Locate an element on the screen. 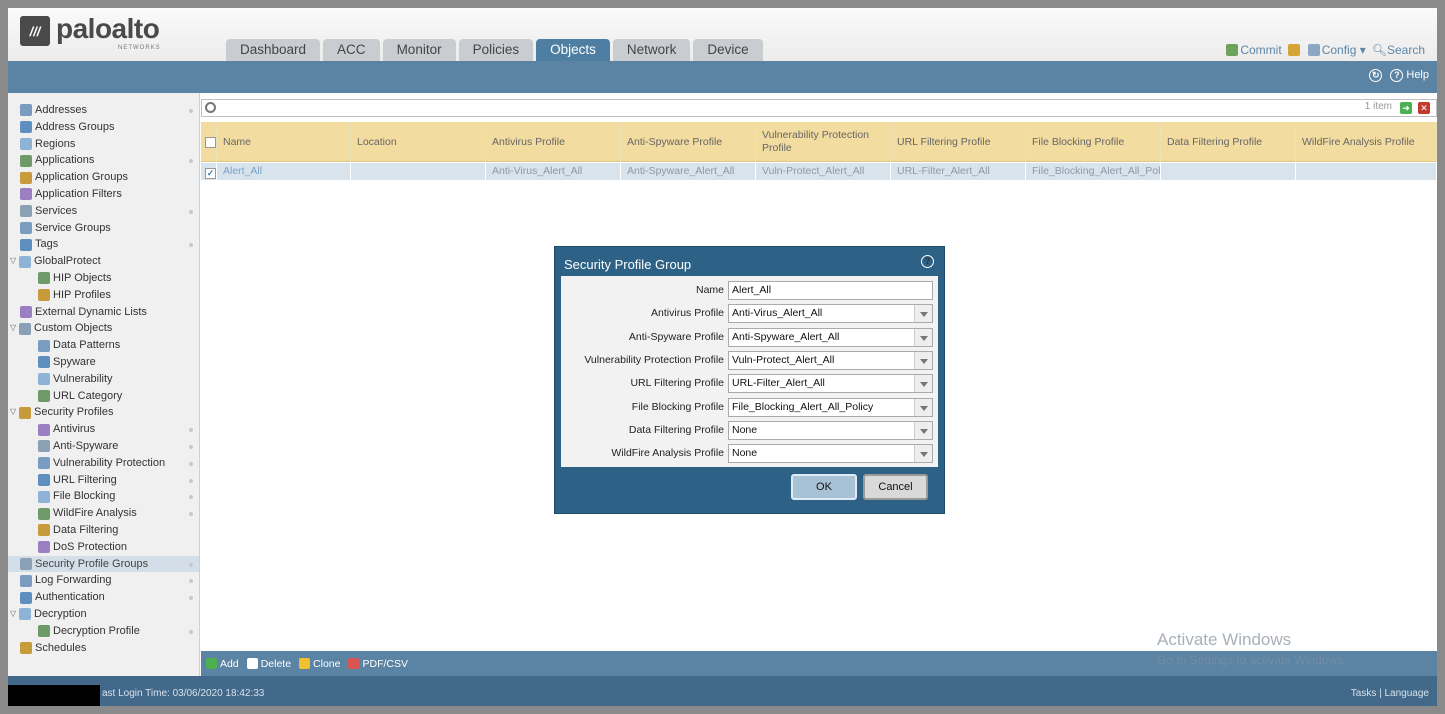  sidebar-item-decryption: ▽ Decryption is located at coordinates (103, 614).